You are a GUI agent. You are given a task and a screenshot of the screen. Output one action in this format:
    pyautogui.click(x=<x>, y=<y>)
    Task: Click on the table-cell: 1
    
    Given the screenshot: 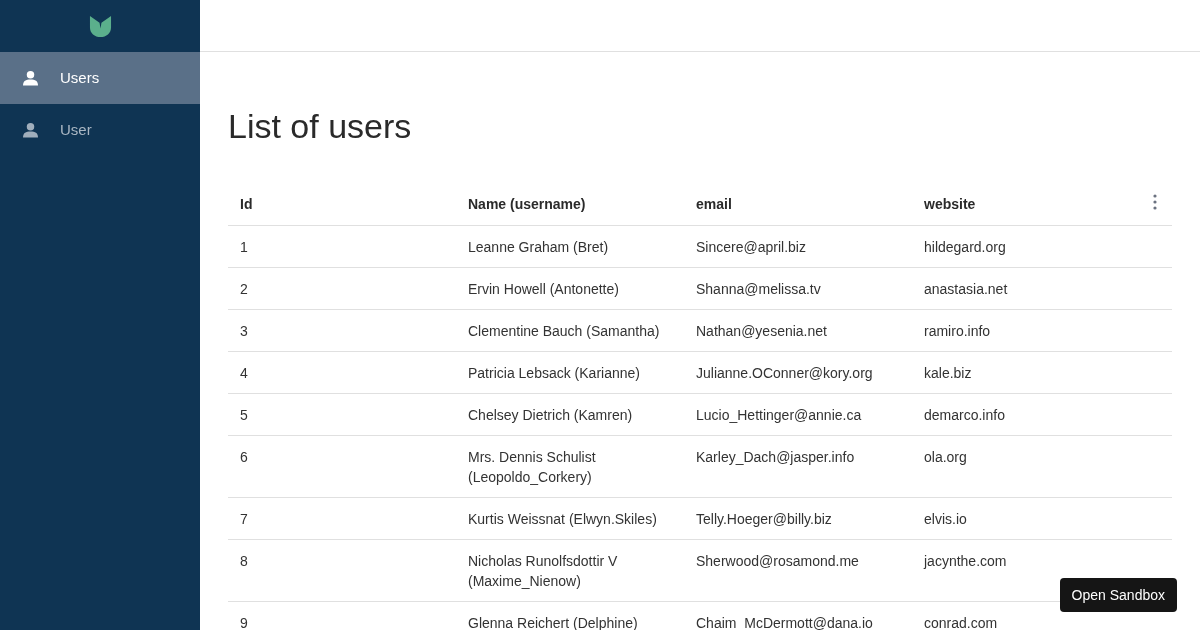 What is the action you would take?
    pyautogui.click(x=244, y=246)
    